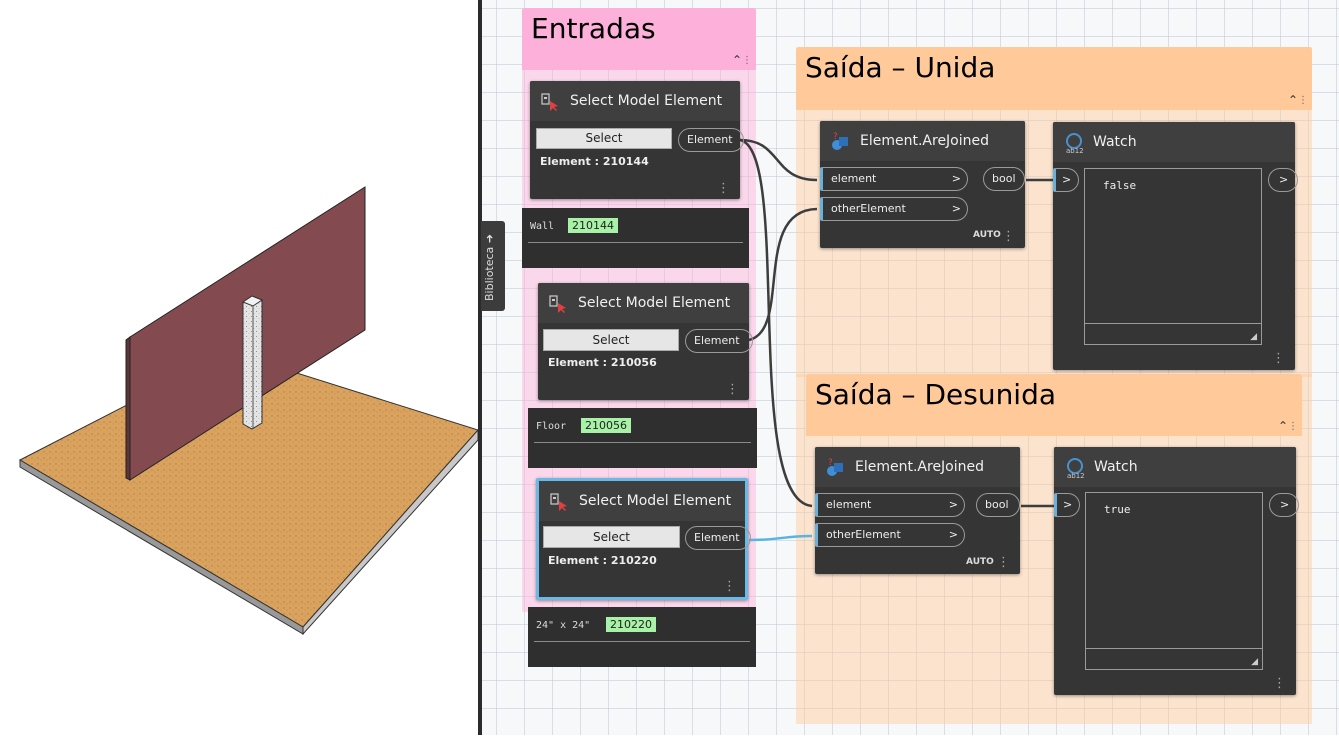 The height and width of the screenshot is (739, 1339). I want to click on element-id-label: Element : 210220, so click(602, 560).